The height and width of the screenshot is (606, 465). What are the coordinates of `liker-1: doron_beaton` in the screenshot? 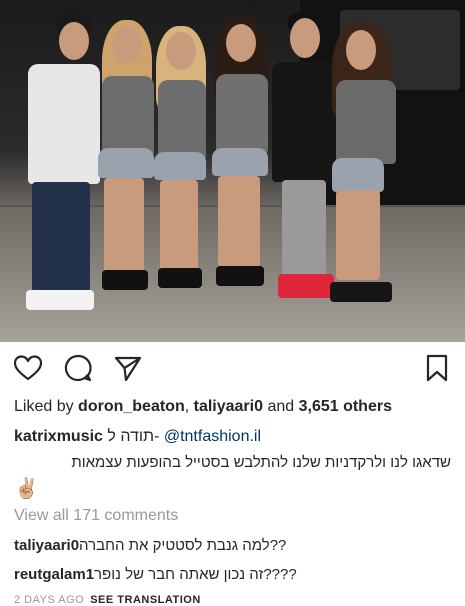 It's located at (131, 406).